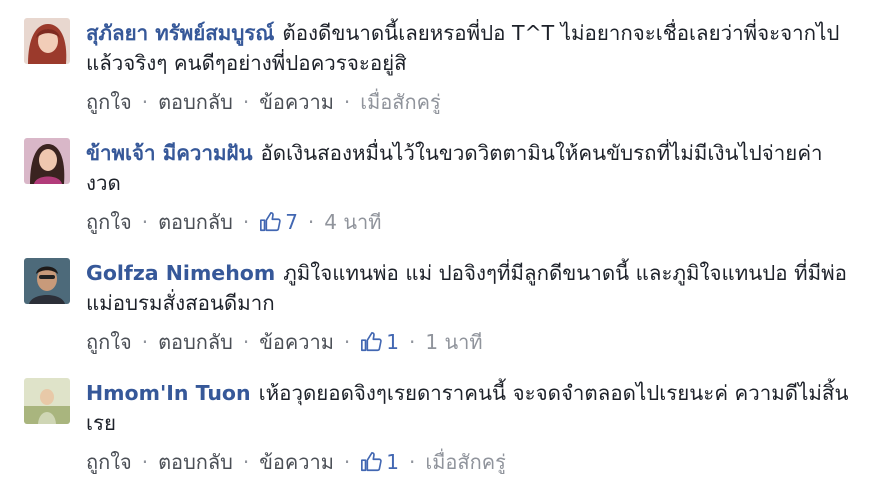 The height and width of the screenshot is (496, 877). What do you see at coordinates (169, 153) in the screenshot?
I see `comment-author: ข้าพเจ้า มีความฝัน` at bounding box center [169, 153].